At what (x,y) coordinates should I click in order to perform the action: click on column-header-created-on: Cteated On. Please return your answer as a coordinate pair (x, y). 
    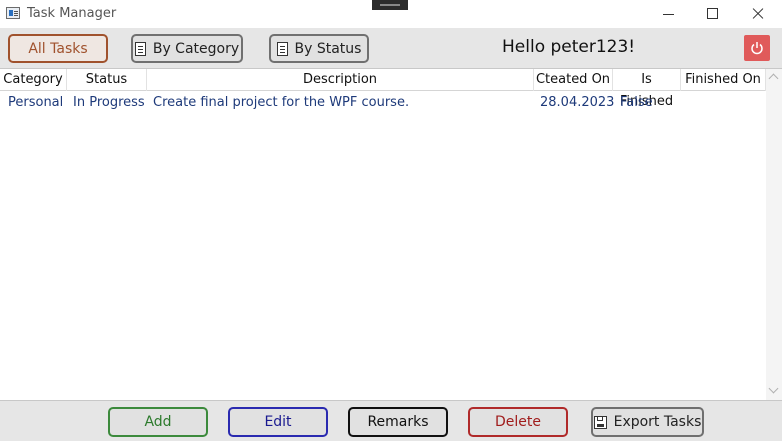
    Looking at the image, I should click on (573, 80).